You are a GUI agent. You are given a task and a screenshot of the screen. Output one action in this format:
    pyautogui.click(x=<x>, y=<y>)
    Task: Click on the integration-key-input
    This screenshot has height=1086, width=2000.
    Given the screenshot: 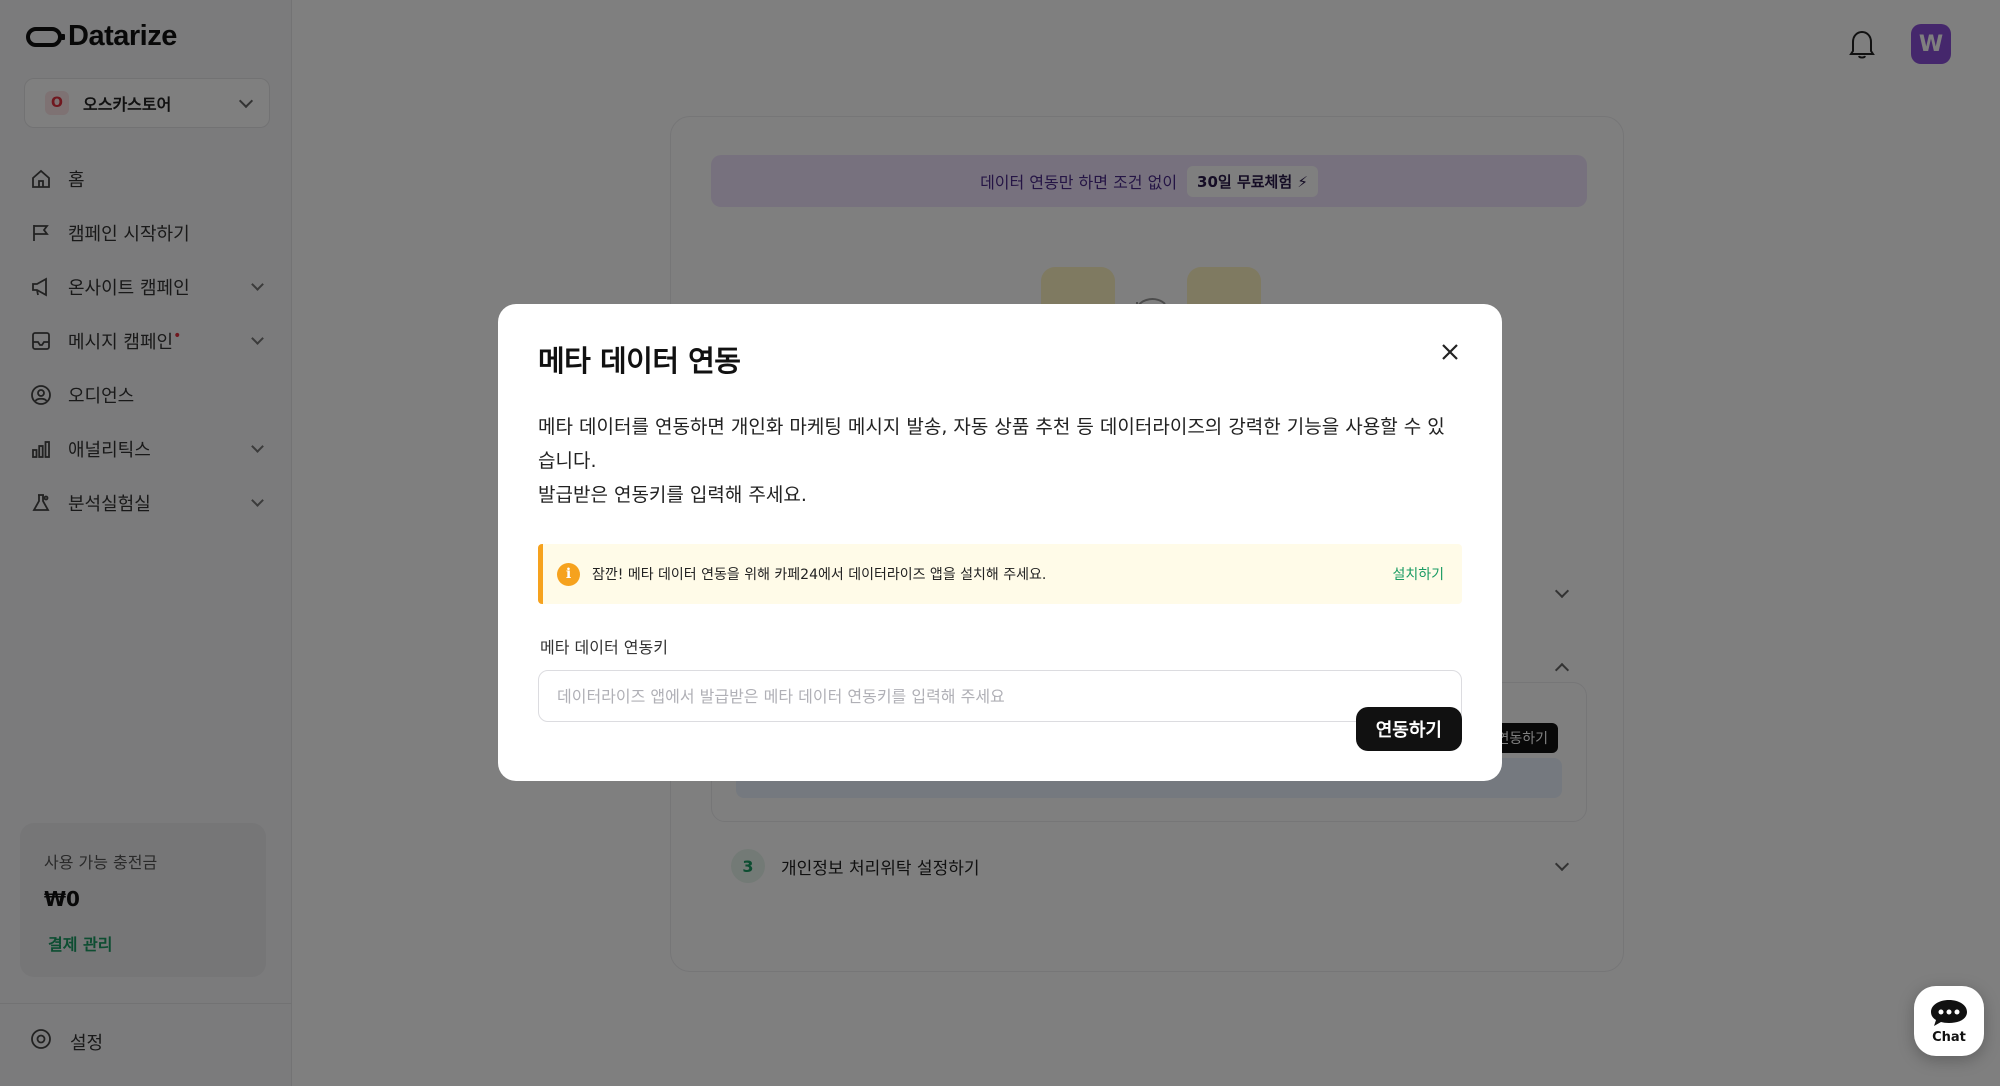 What is the action you would take?
    pyautogui.click(x=1000, y=696)
    